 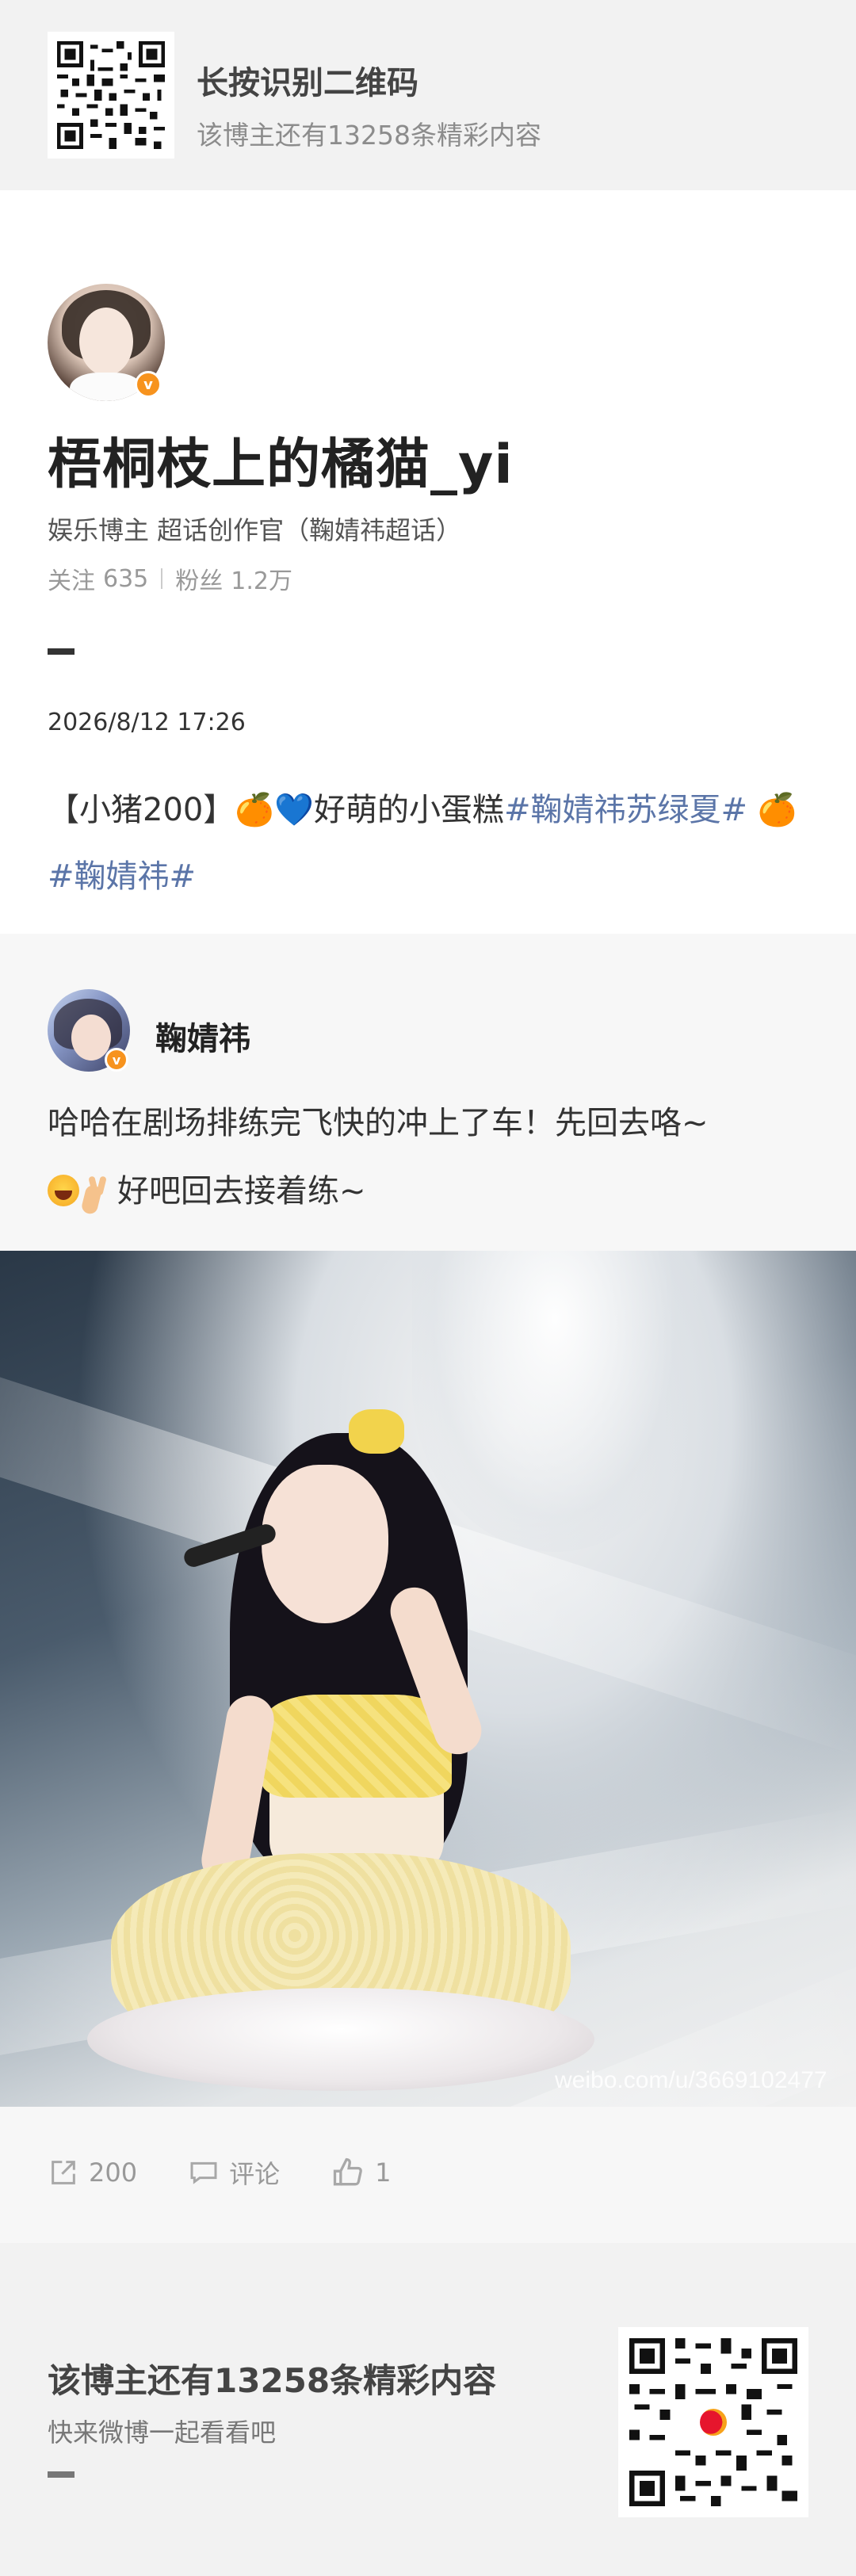 I want to click on user-description: 娱乐博主 超话创作官（鞠婧祎超话）, so click(x=255, y=530).